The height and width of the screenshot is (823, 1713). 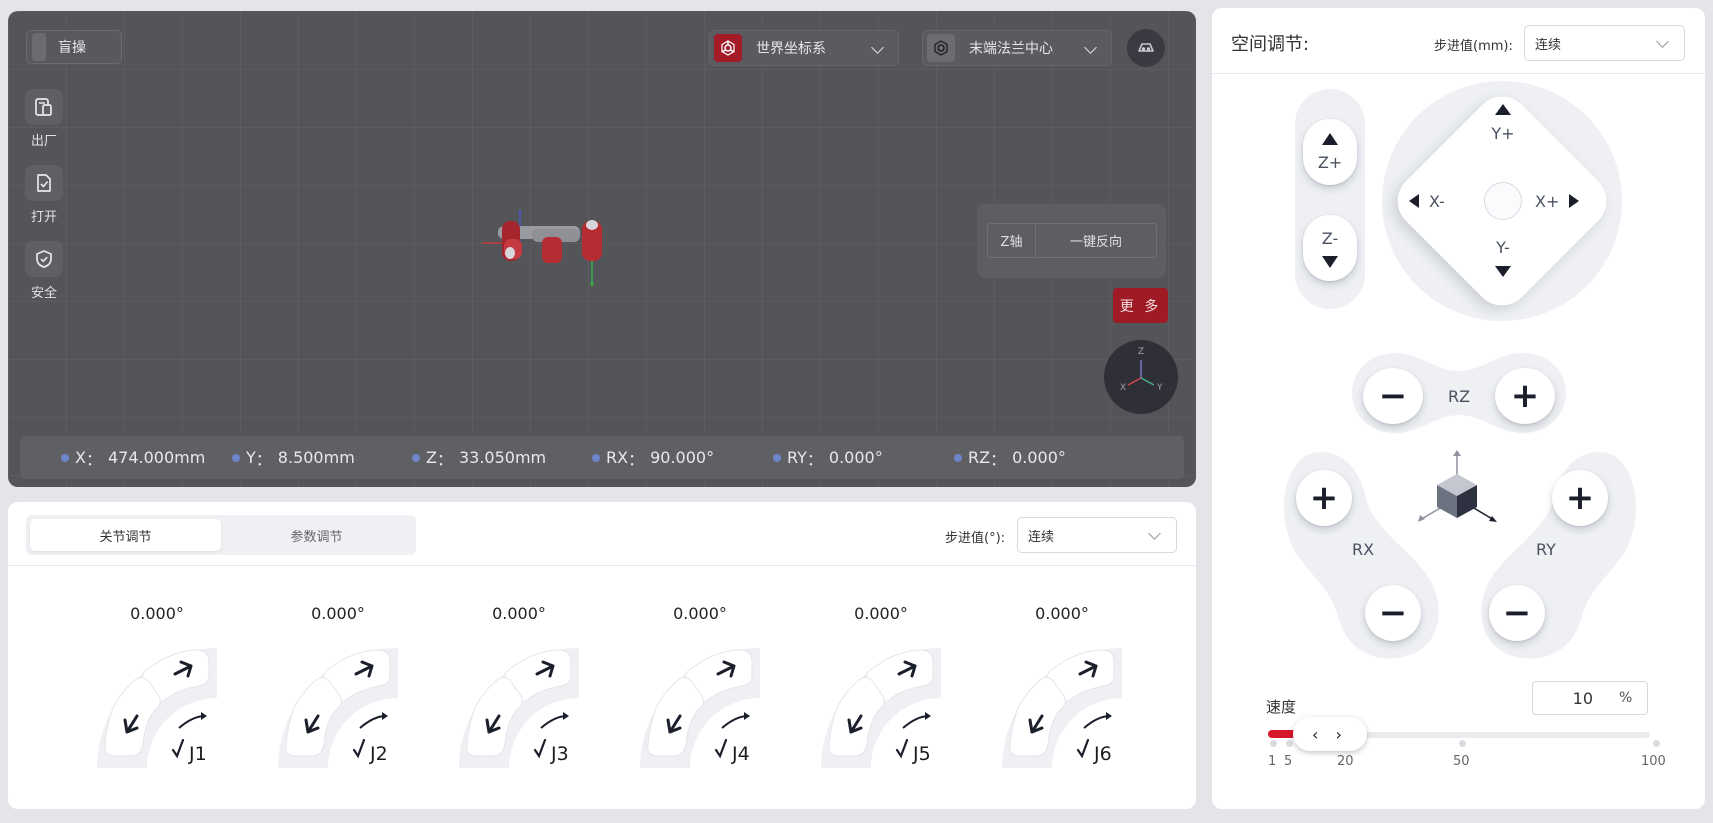 What do you see at coordinates (1457, 486) in the screenshot?
I see `cube-axes-icon` at bounding box center [1457, 486].